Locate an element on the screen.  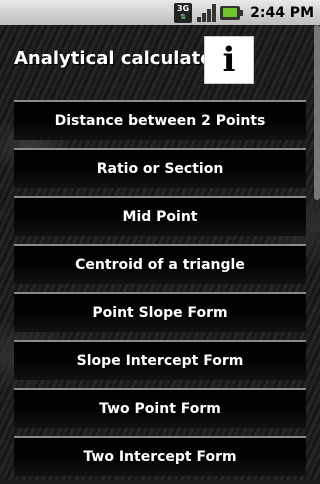
menu-item-point-slope: Point Slope Form is located at coordinates (160, 312).